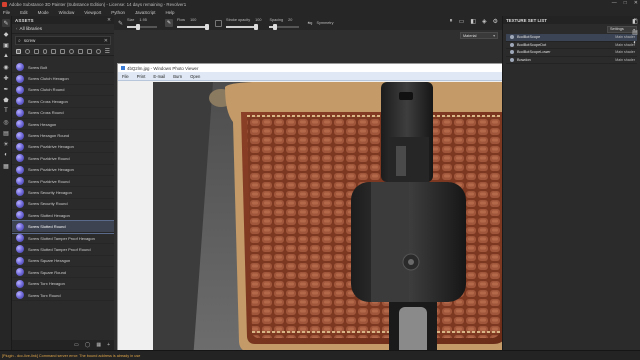 The height and width of the screenshot is (360, 640). I want to click on asset-list-item: Screw Hexagon Round, so click(63, 136).